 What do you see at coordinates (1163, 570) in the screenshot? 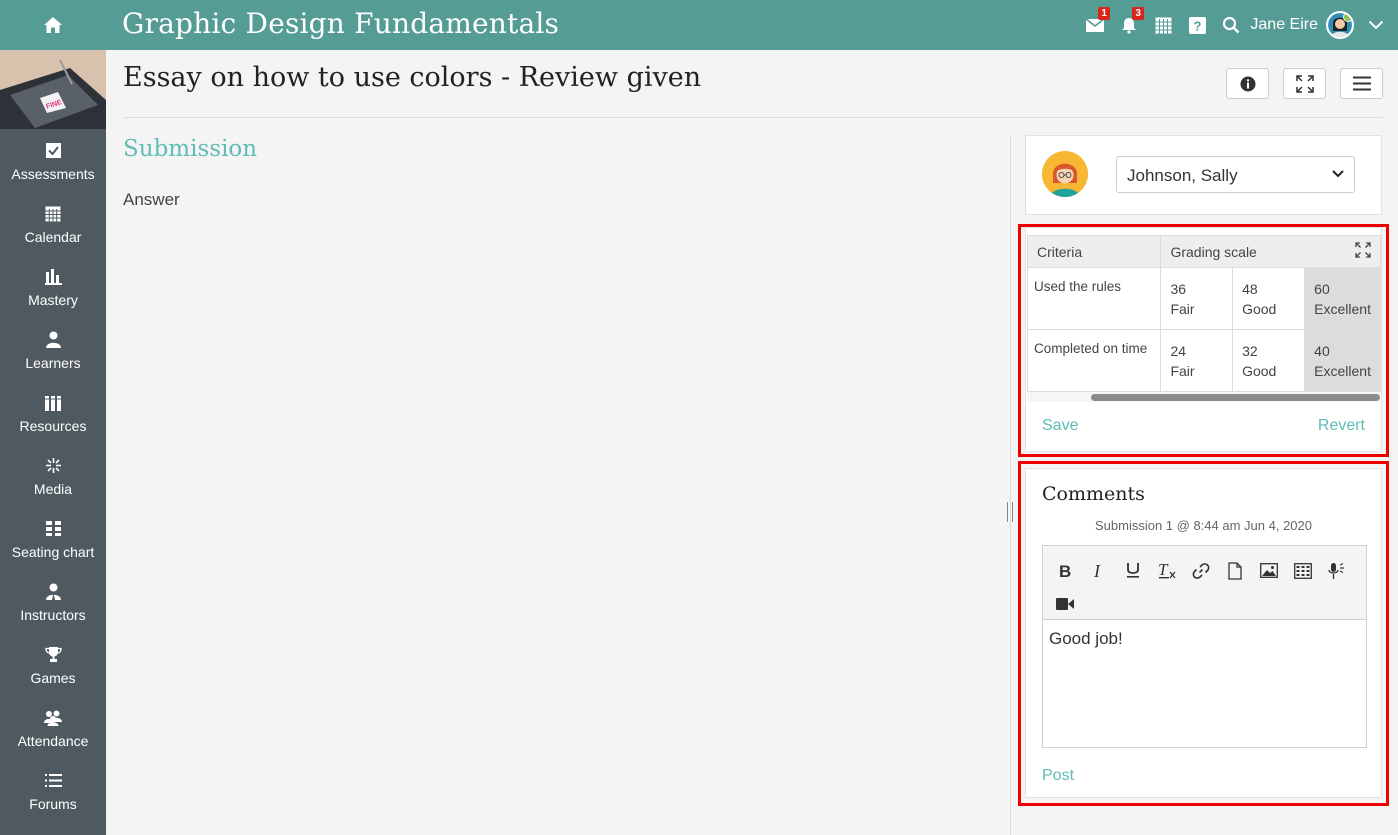
I see `svg-text: T` at bounding box center [1163, 570].